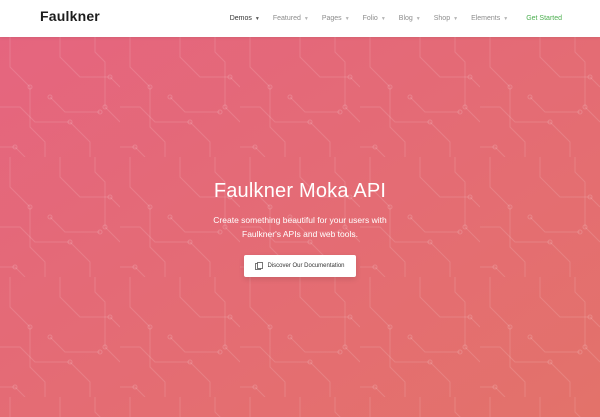 This screenshot has height=417, width=600. Describe the element at coordinates (300, 191) in the screenshot. I see `hero-title: Faulkner Moka API` at that location.